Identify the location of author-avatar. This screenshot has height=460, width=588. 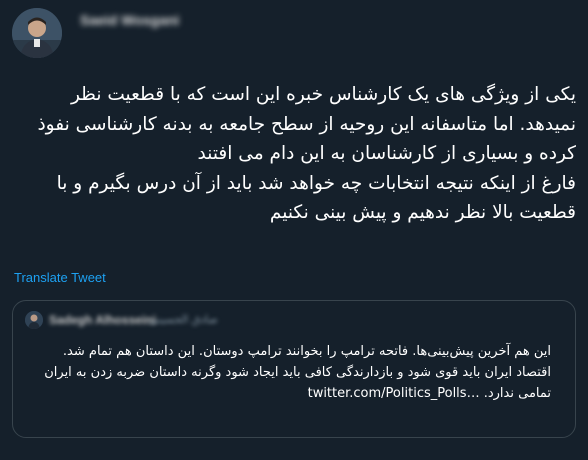
(37, 33).